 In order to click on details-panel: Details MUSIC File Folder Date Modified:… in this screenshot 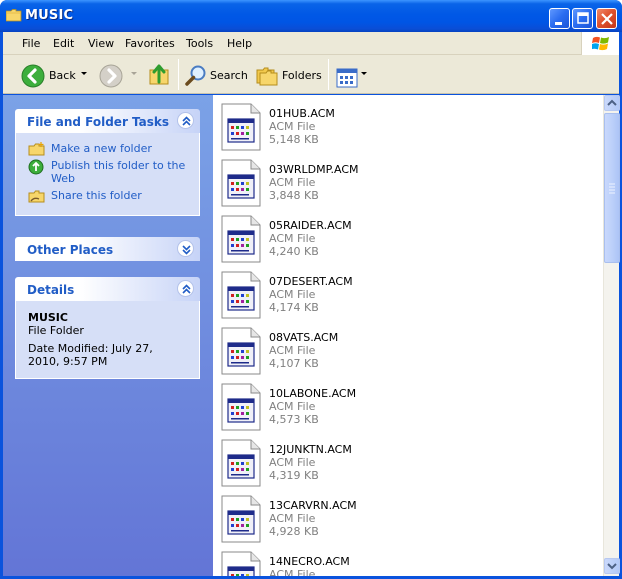, I will do `click(107, 328)`.